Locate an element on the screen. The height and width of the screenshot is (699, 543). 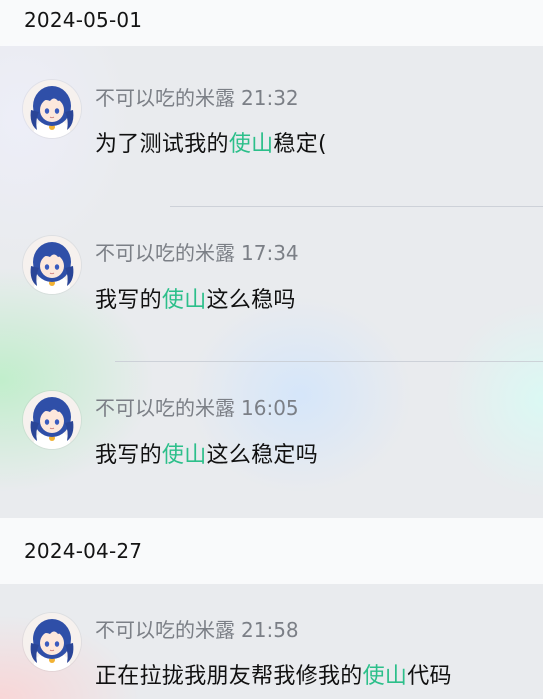
content-text: 正在拉拢我朋友帮我修我的 is located at coordinates (229, 676).